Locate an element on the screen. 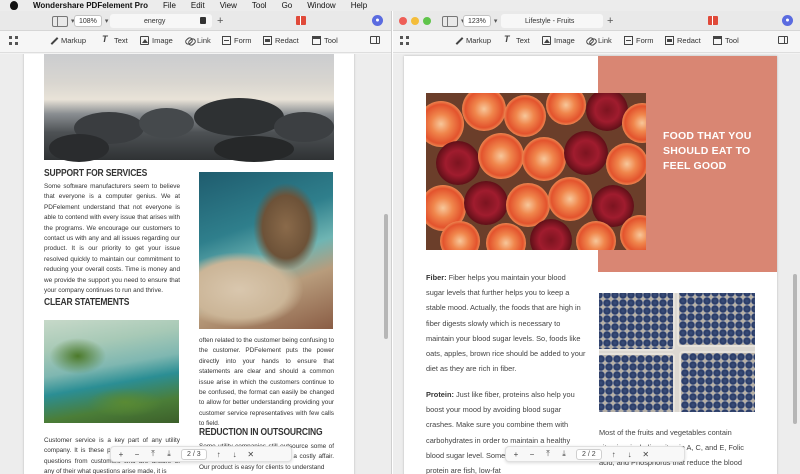 The image size is (800, 474). text-icon is located at coordinates (106, 39).